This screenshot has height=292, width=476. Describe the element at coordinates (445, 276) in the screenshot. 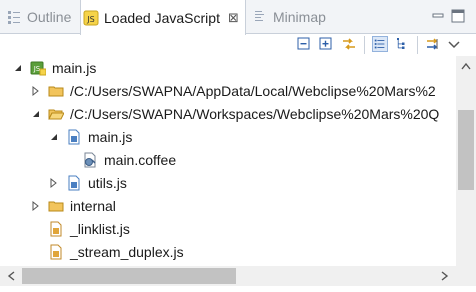

I see `scroll-right-icon` at that location.